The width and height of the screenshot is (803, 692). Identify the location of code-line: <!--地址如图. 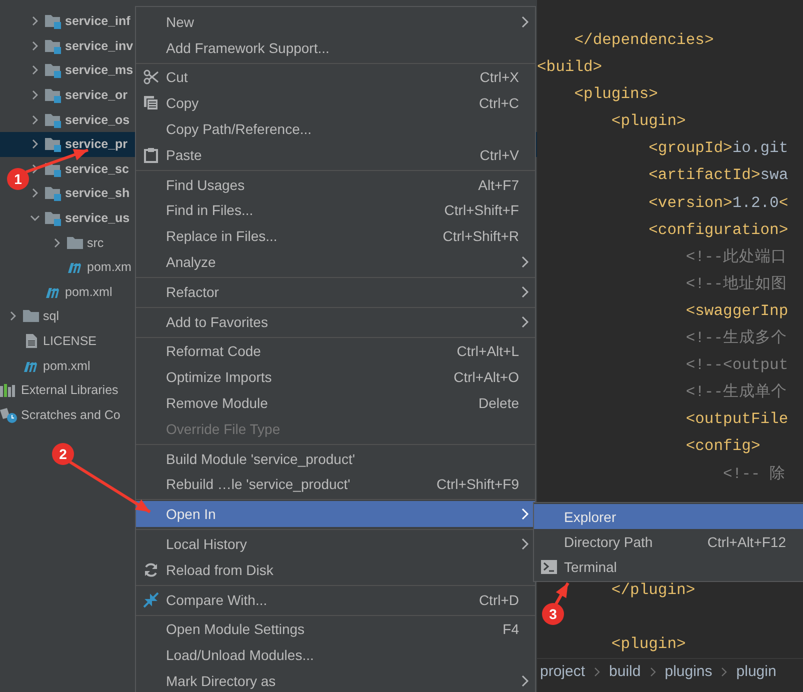
(737, 283).